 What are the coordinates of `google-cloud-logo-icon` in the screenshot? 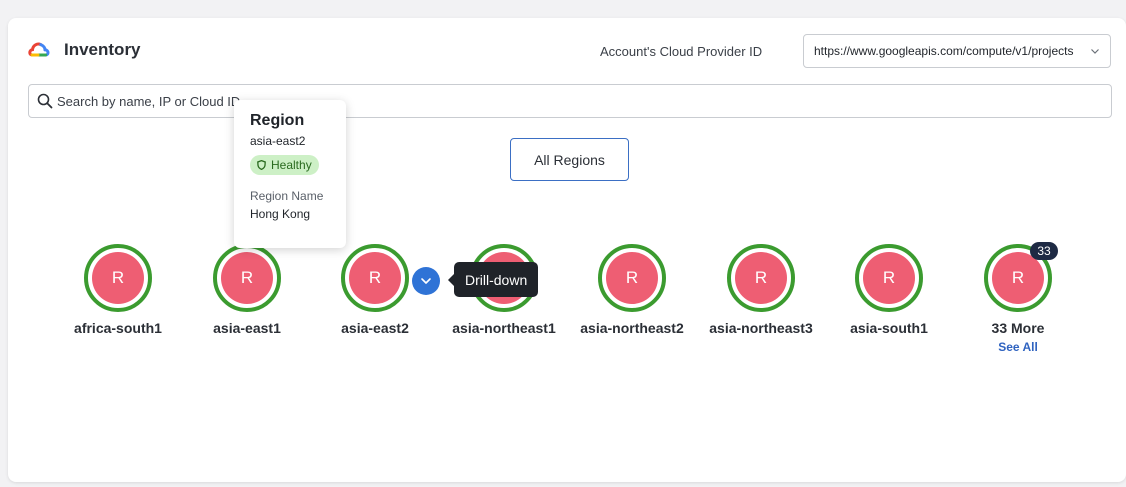 It's located at (39, 49).